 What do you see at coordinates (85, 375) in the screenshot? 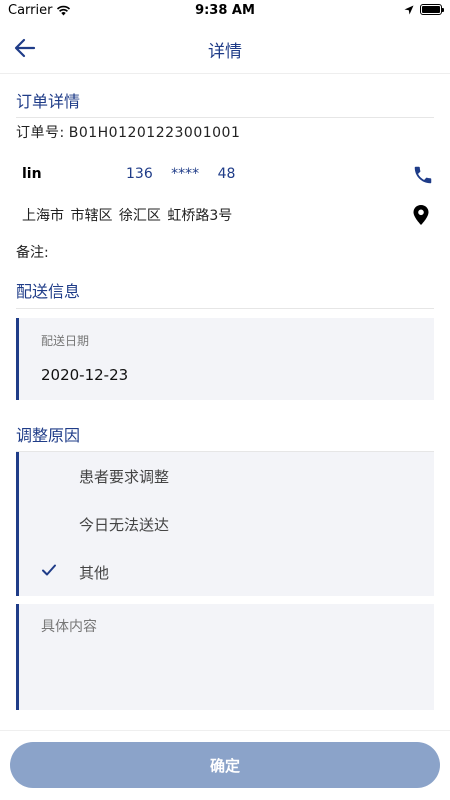
I see `delivery-date-value: 2020-12-23` at bounding box center [85, 375].